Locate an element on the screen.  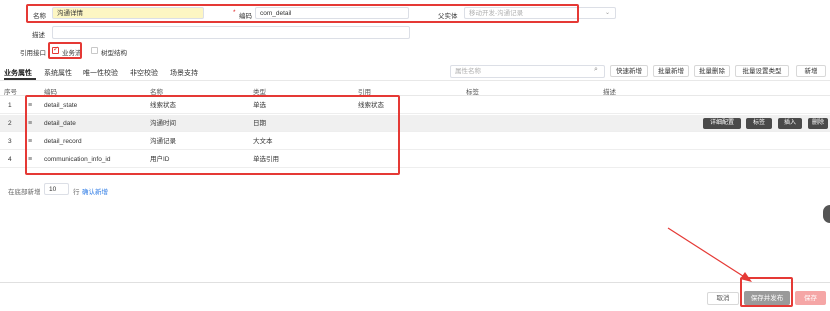
tab-system-attributes: 系统属性 is located at coordinates (58, 73).